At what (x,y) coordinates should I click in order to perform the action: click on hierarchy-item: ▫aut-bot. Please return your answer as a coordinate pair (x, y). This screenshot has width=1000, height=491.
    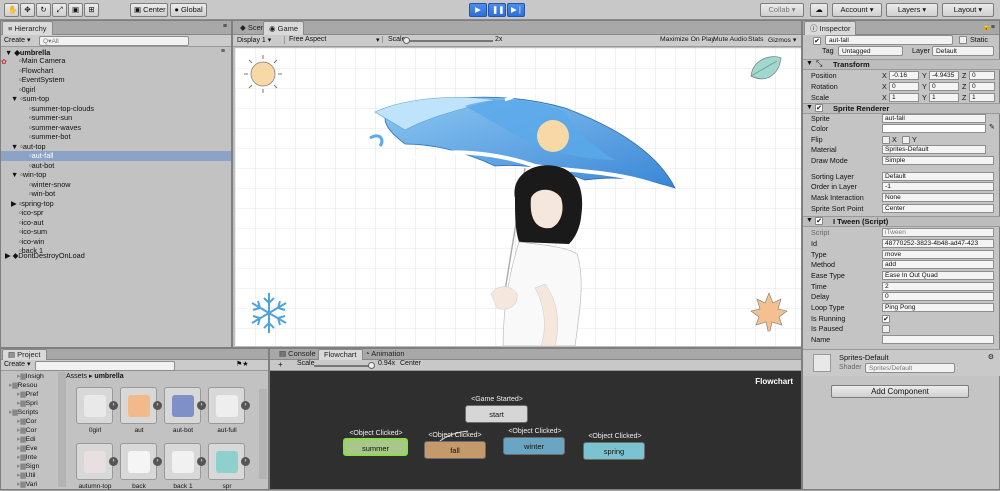
    Looking at the image, I should click on (116, 166).